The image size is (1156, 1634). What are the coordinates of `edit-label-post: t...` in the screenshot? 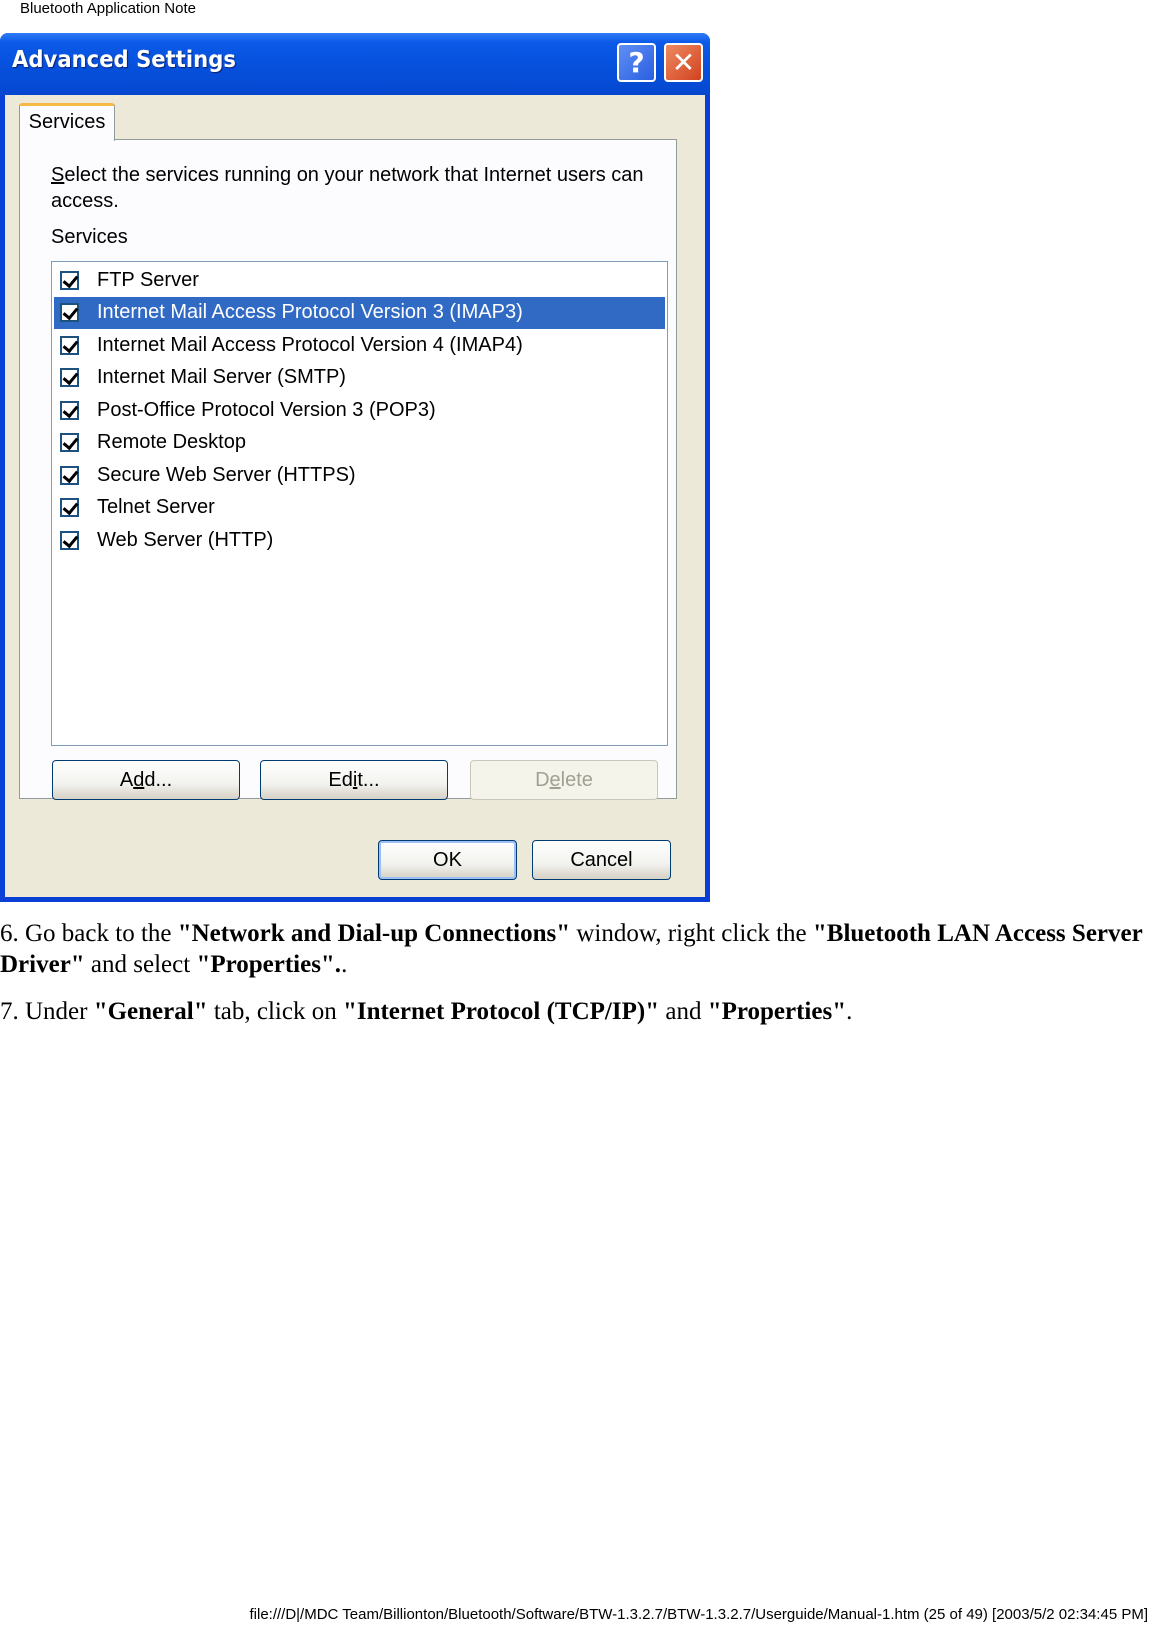 It's located at (368, 779).